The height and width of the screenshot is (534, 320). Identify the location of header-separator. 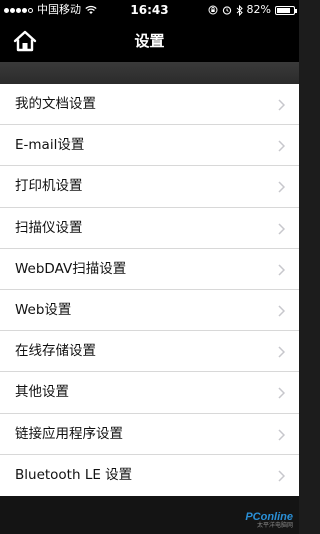
(149, 73).